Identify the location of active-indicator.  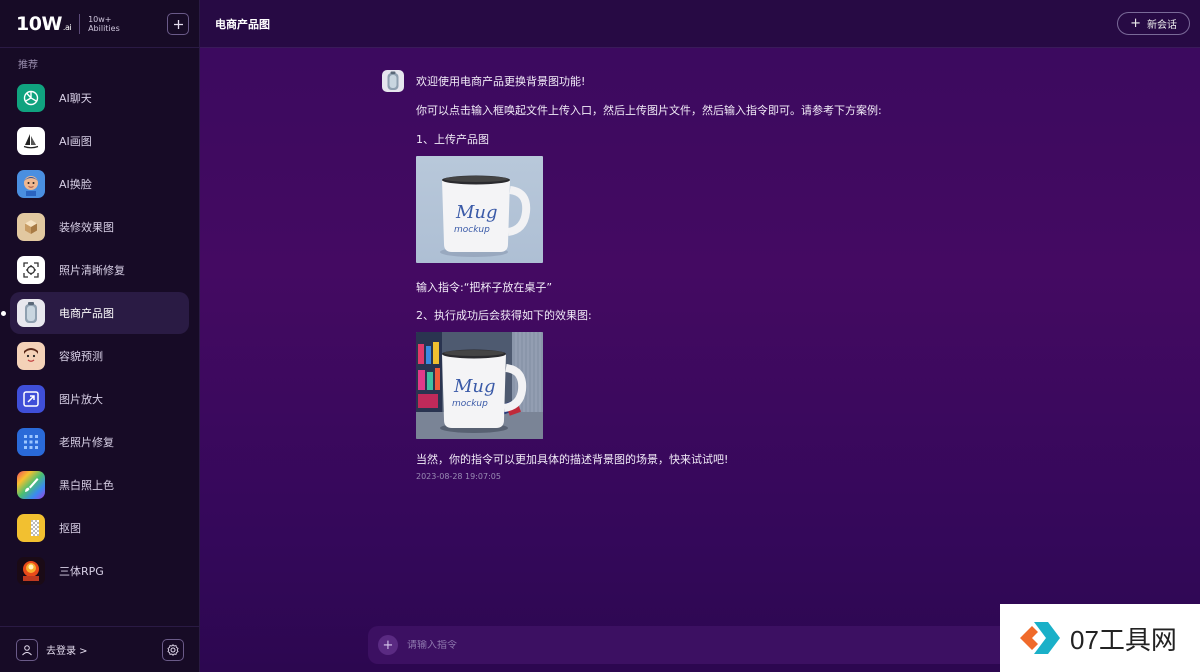
(3, 313).